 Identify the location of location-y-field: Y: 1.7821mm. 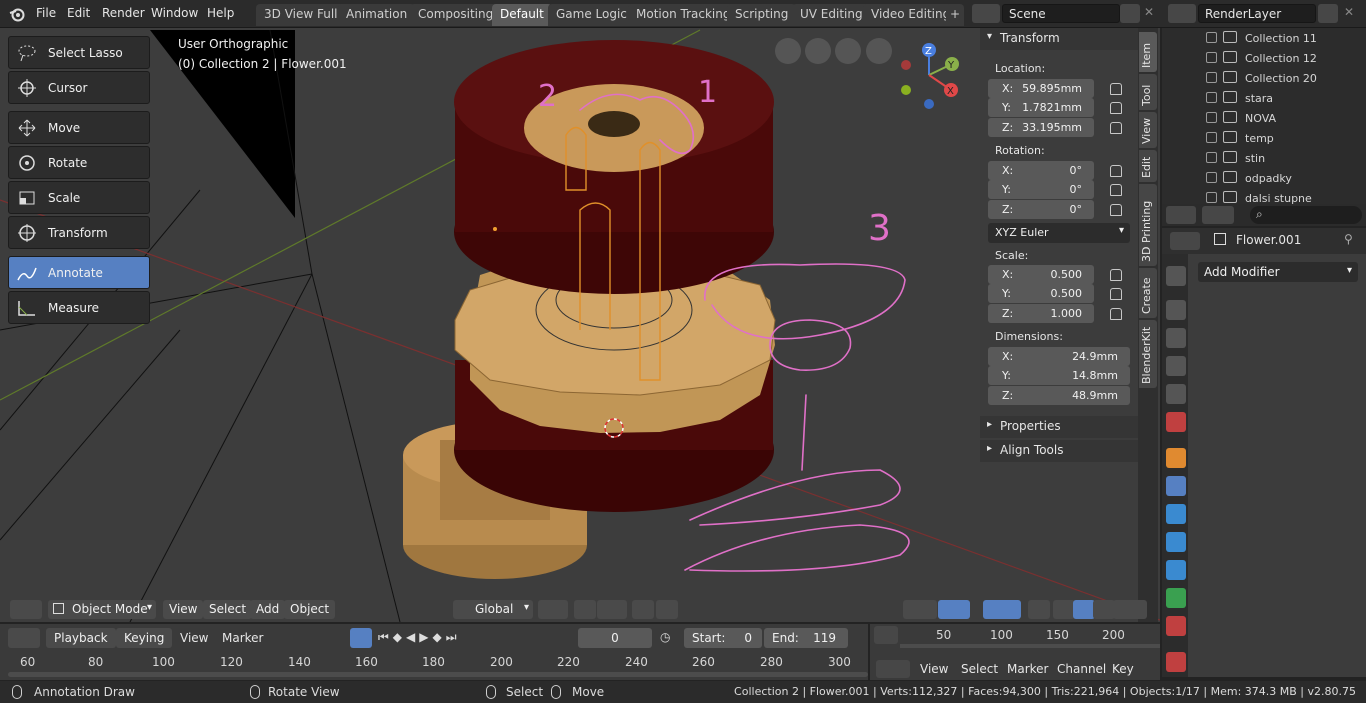
(1041, 107).